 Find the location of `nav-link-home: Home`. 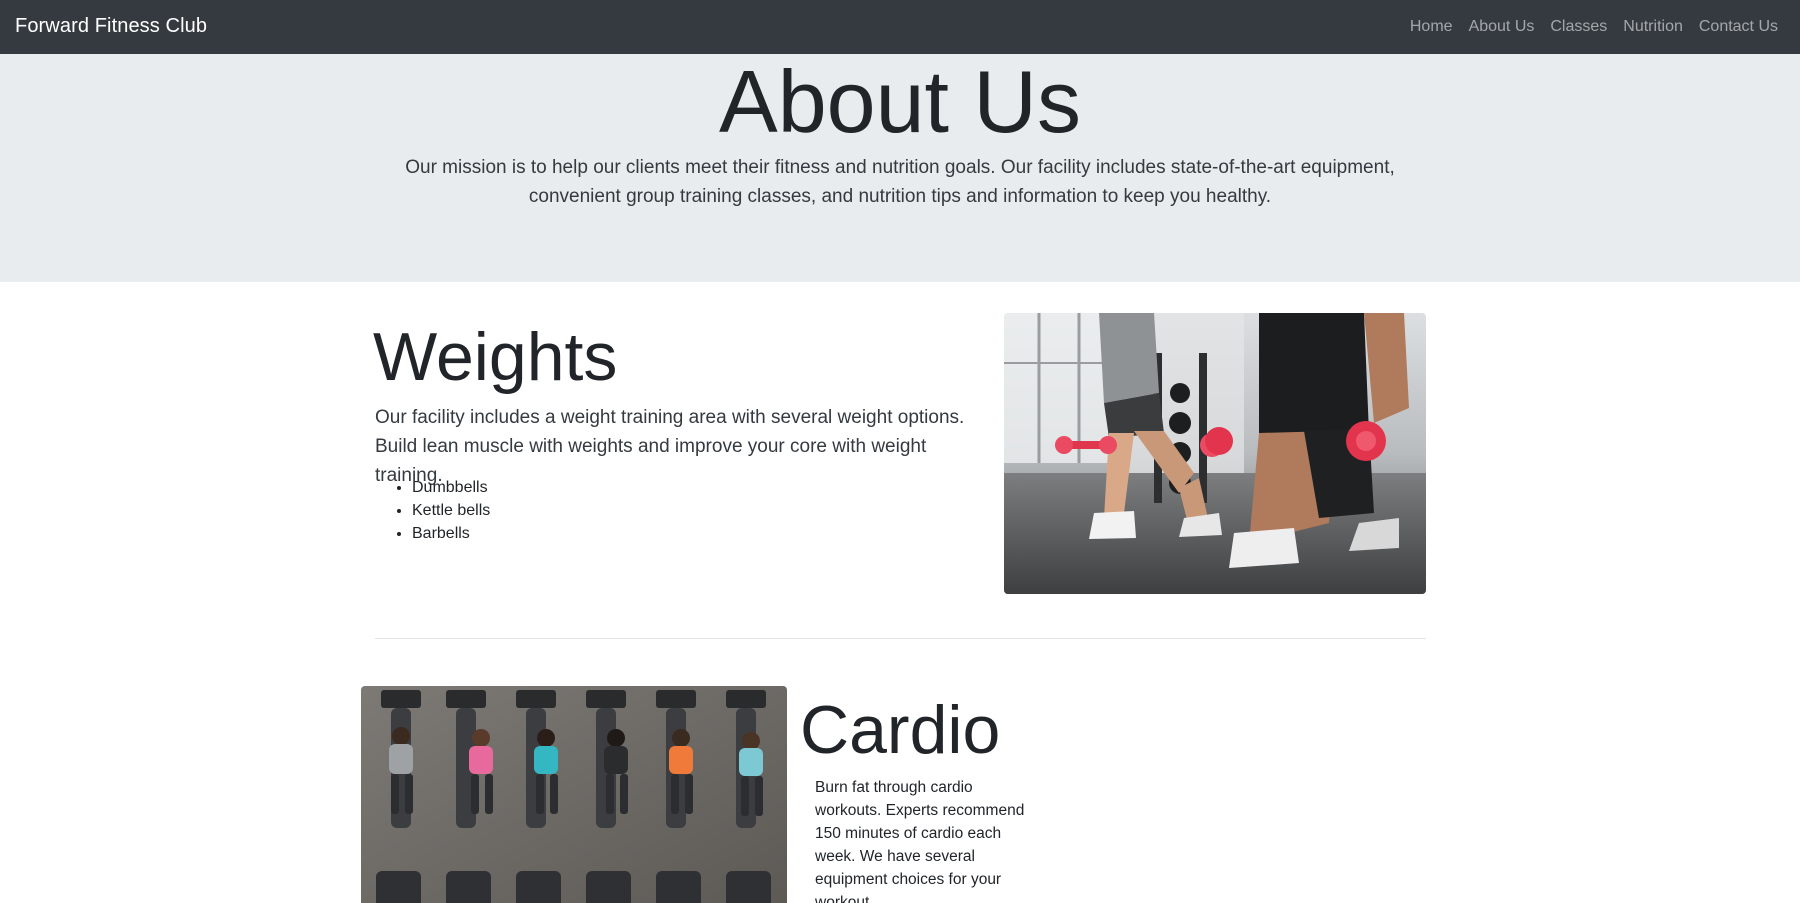

nav-link-home: Home is located at coordinates (1431, 27).